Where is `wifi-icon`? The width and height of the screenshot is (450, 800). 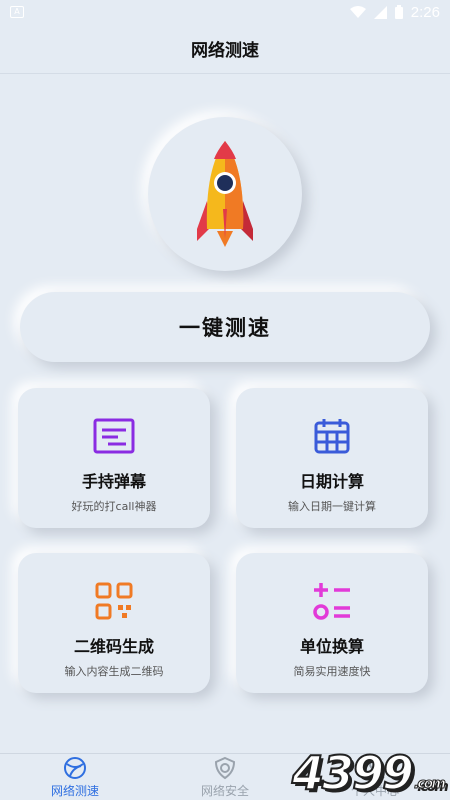
wifi-icon is located at coordinates (357, 11).